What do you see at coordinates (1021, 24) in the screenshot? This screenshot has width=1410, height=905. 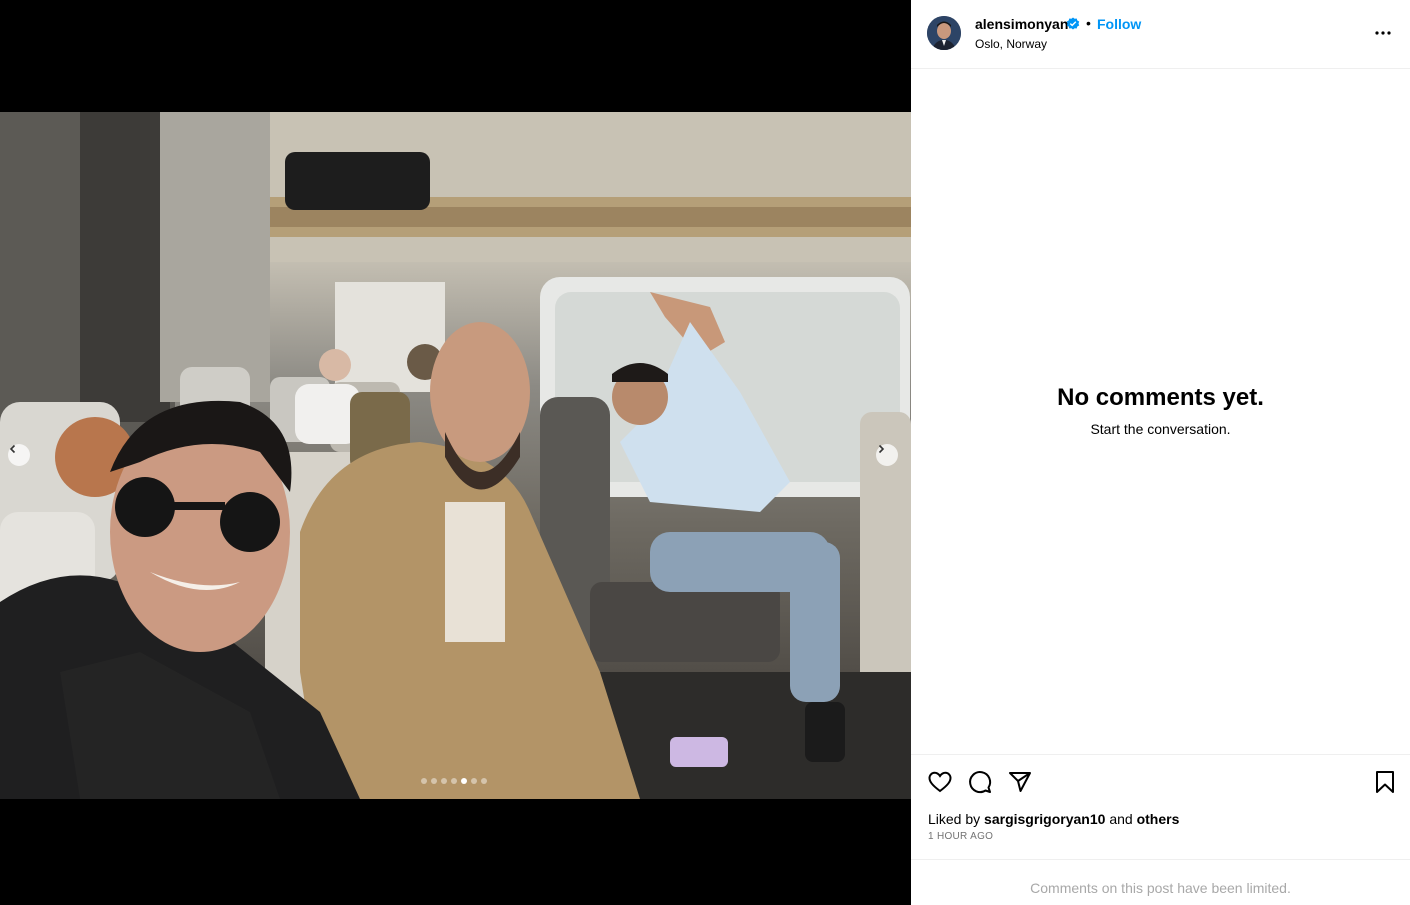 I see `username-link: alensimonyan` at bounding box center [1021, 24].